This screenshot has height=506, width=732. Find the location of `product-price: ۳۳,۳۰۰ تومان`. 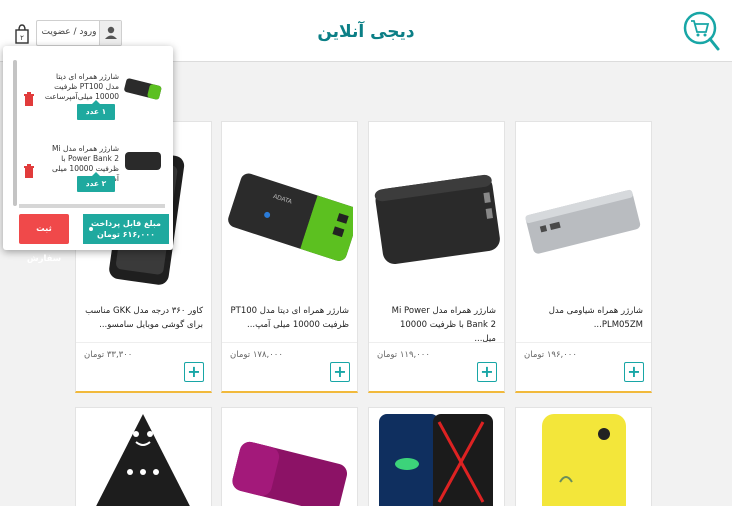

product-price: ۳۳,۳۰۰ تومان is located at coordinates (108, 355).